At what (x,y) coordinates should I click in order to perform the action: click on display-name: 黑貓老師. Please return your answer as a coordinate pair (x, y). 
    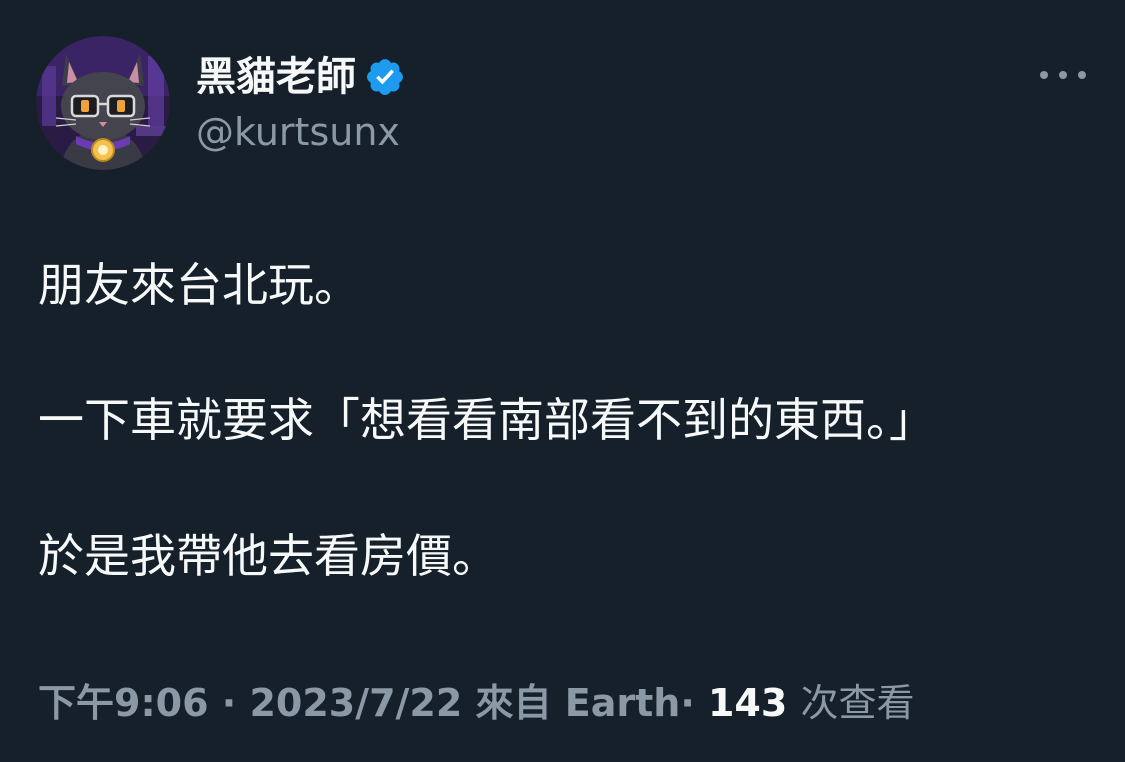
    Looking at the image, I should click on (276, 77).